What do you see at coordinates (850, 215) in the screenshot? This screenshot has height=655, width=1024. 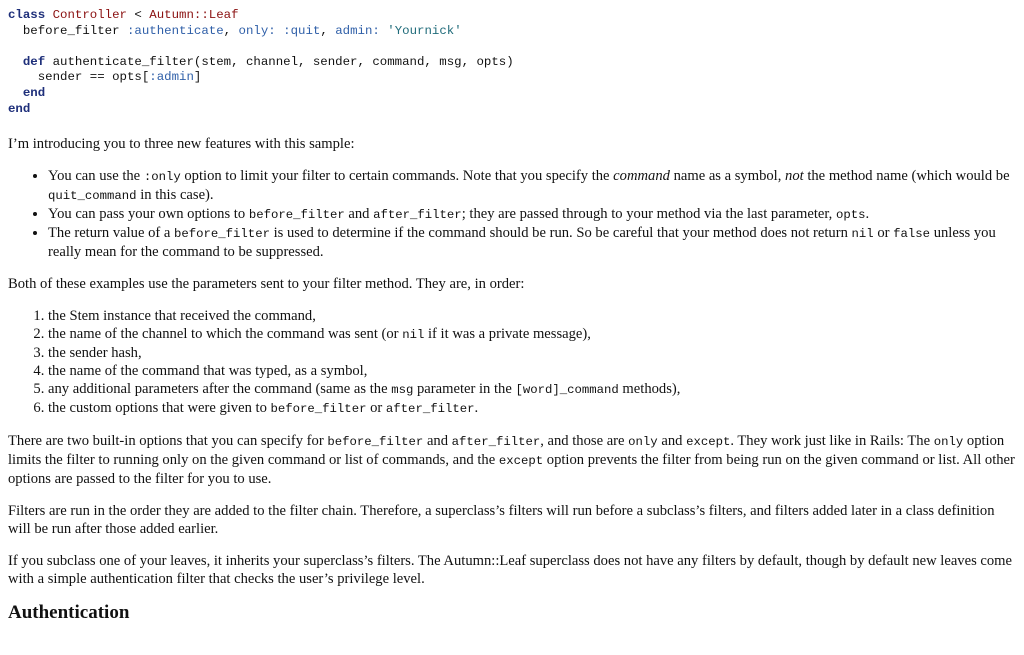 I see `inline-code: opts` at bounding box center [850, 215].